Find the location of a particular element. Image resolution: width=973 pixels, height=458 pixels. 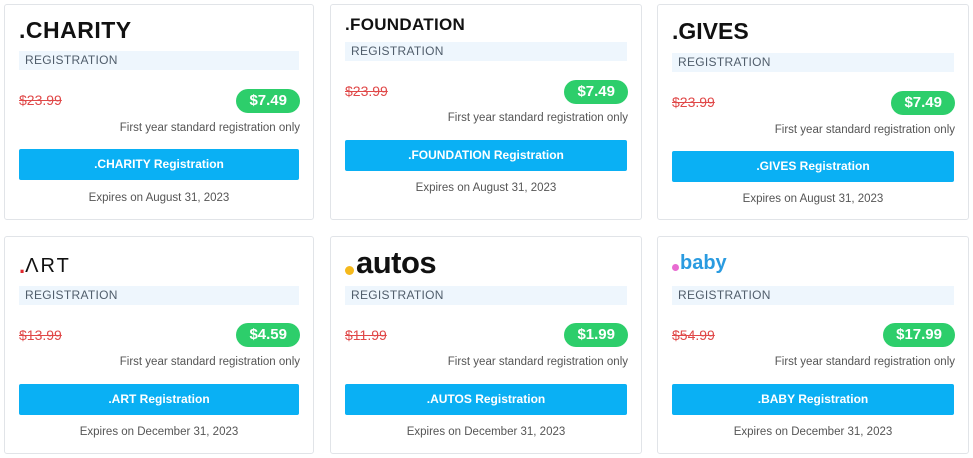

autos-logo-mark-icon is located at coordinates (349, 270).